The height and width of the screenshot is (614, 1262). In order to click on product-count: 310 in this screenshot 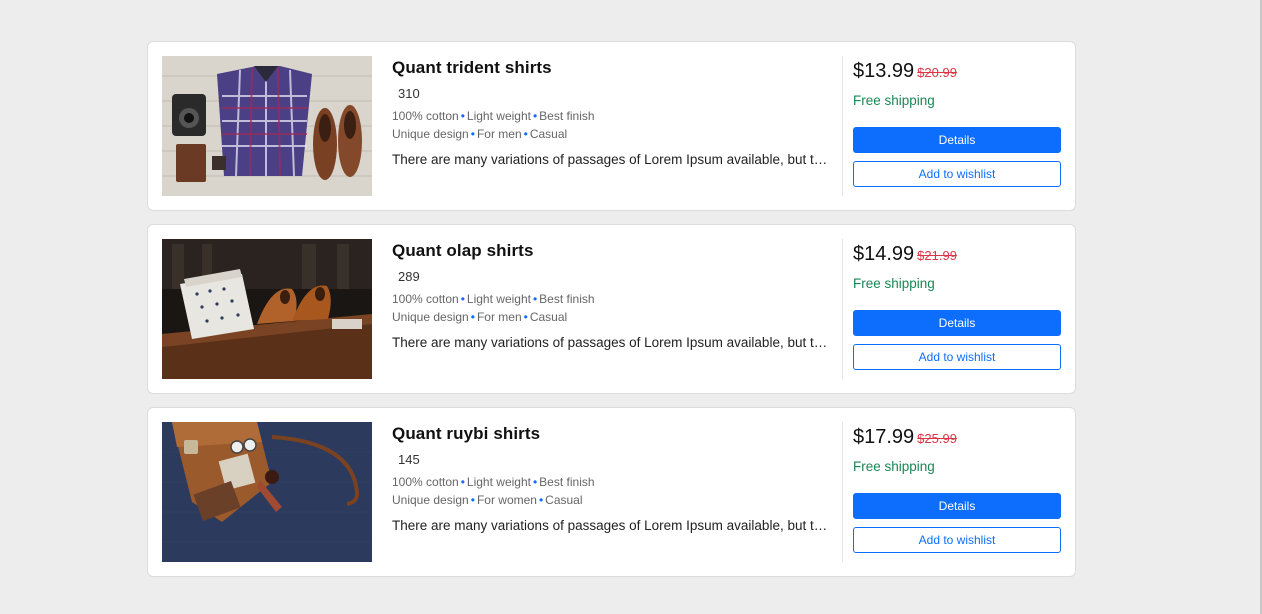, I will do `click(409, 93)`.